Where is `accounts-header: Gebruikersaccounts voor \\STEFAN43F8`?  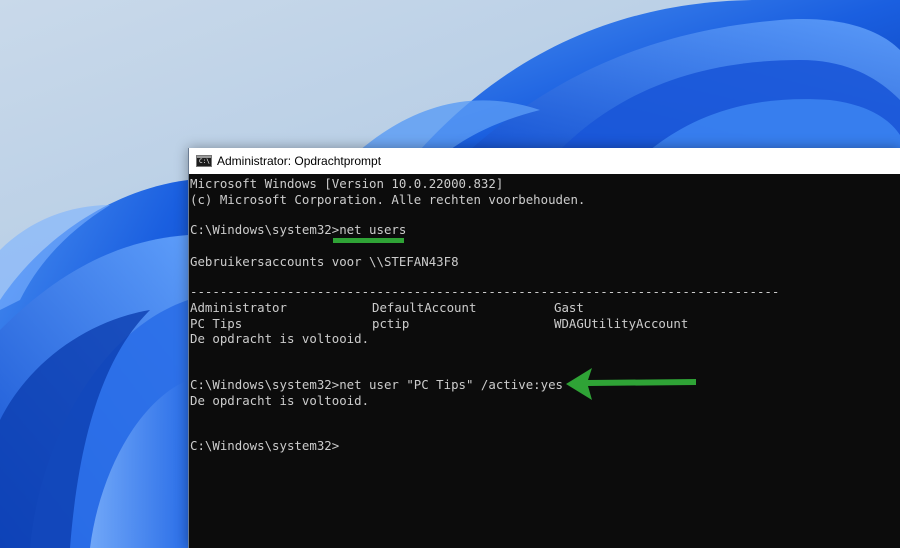 accounts-header: Gebruikersaccounts voor \\STEFAN43F8 is located at coordinates (324, 261).